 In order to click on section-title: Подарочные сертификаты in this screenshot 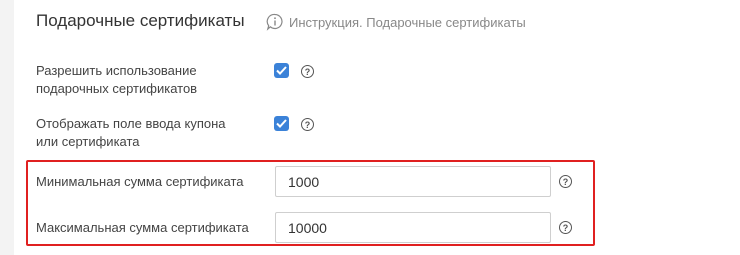, I will do `click(140, 20)`.